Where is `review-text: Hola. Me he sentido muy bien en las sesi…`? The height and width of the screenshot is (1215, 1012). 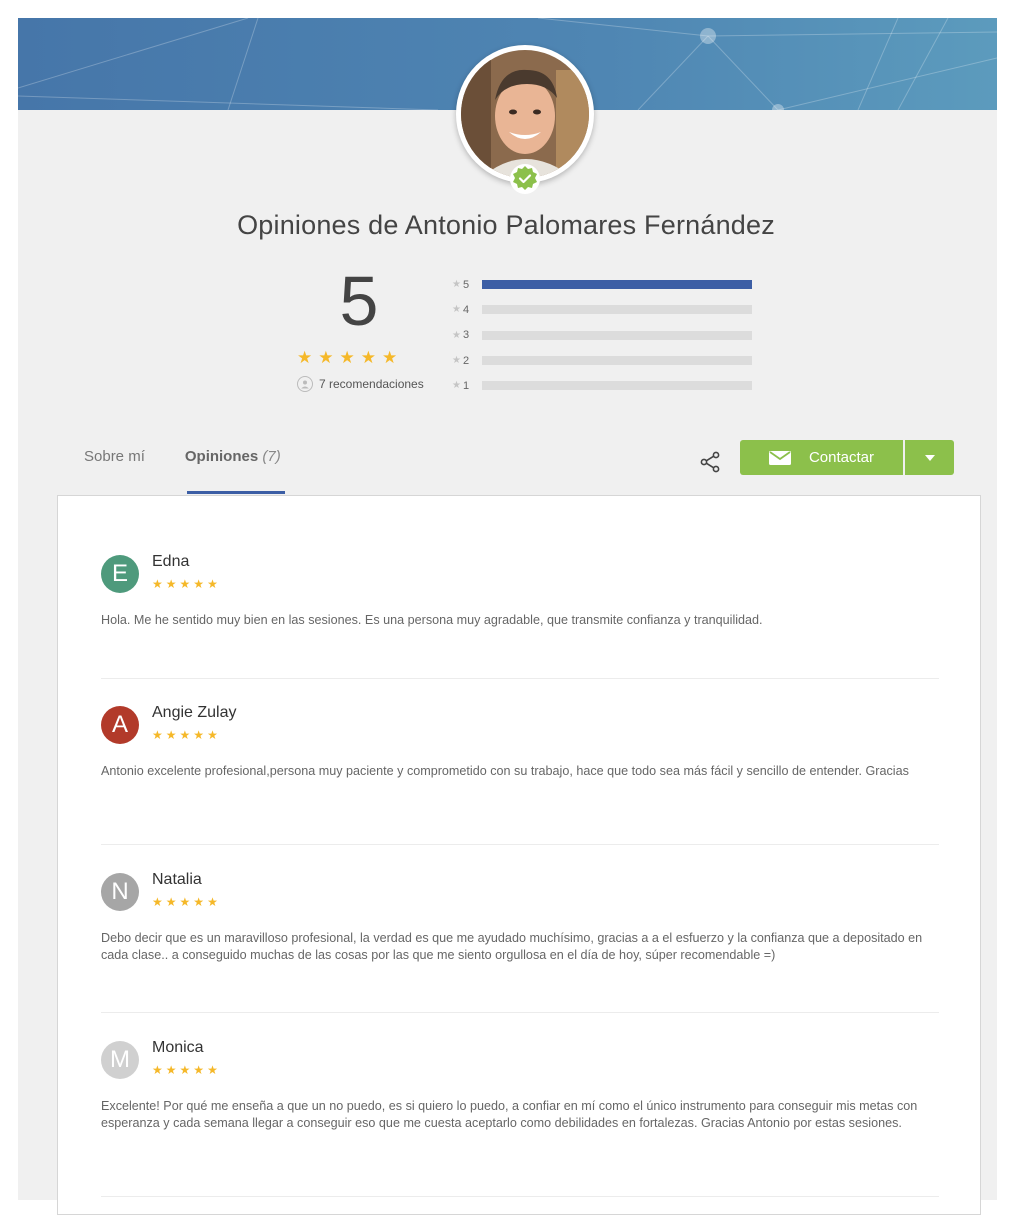
review-text: Hola. Me he sentido muy bien en las sesi… is located at coordinates (432, 620).